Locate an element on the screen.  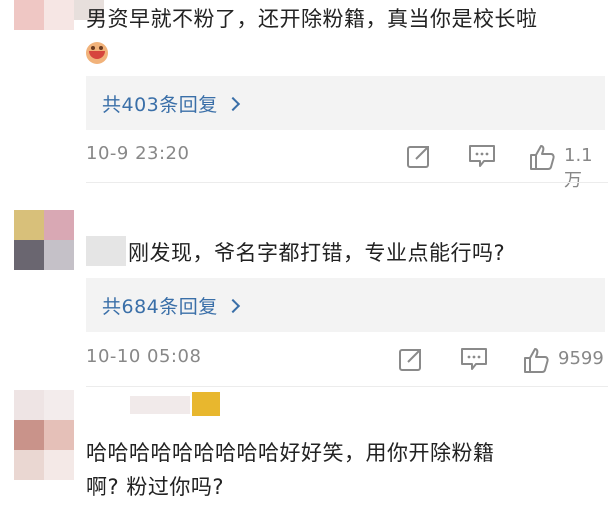
like-count: 9599 is located at coordinates (581, 358).